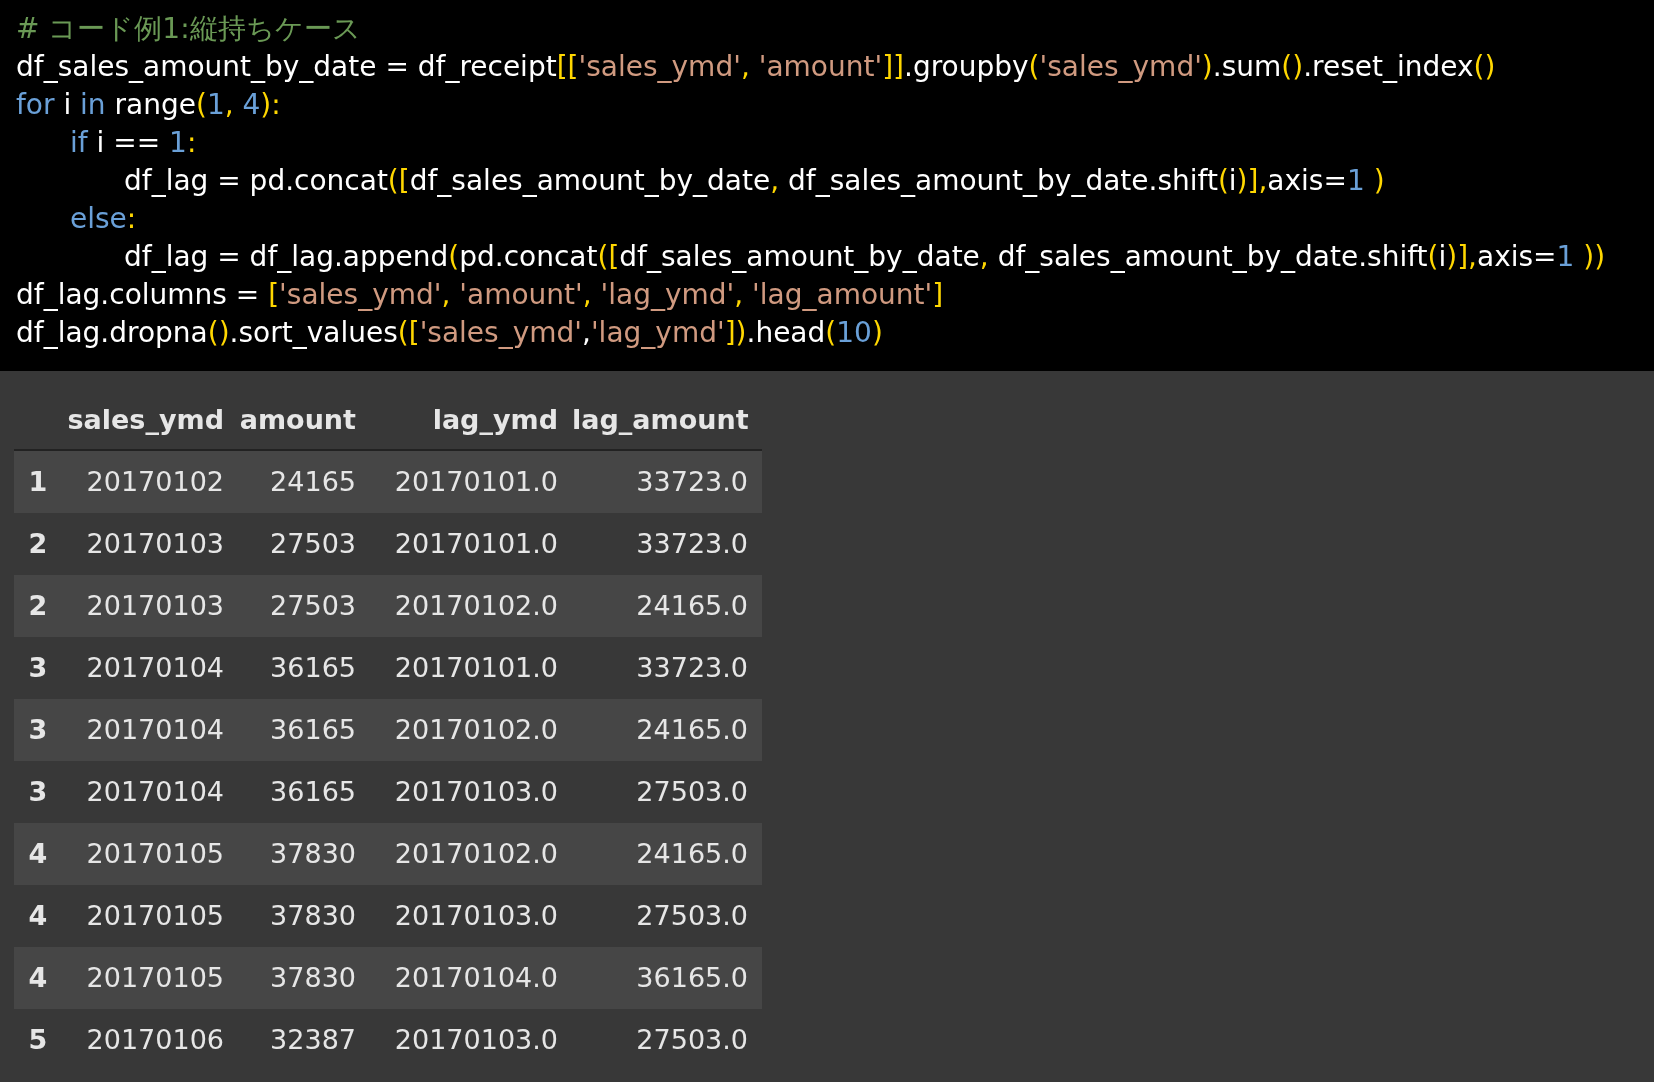  Describe the element at coordinates (149, 105) in the screenshot. I see `code-line: for i in range(1, 4):` at that location.